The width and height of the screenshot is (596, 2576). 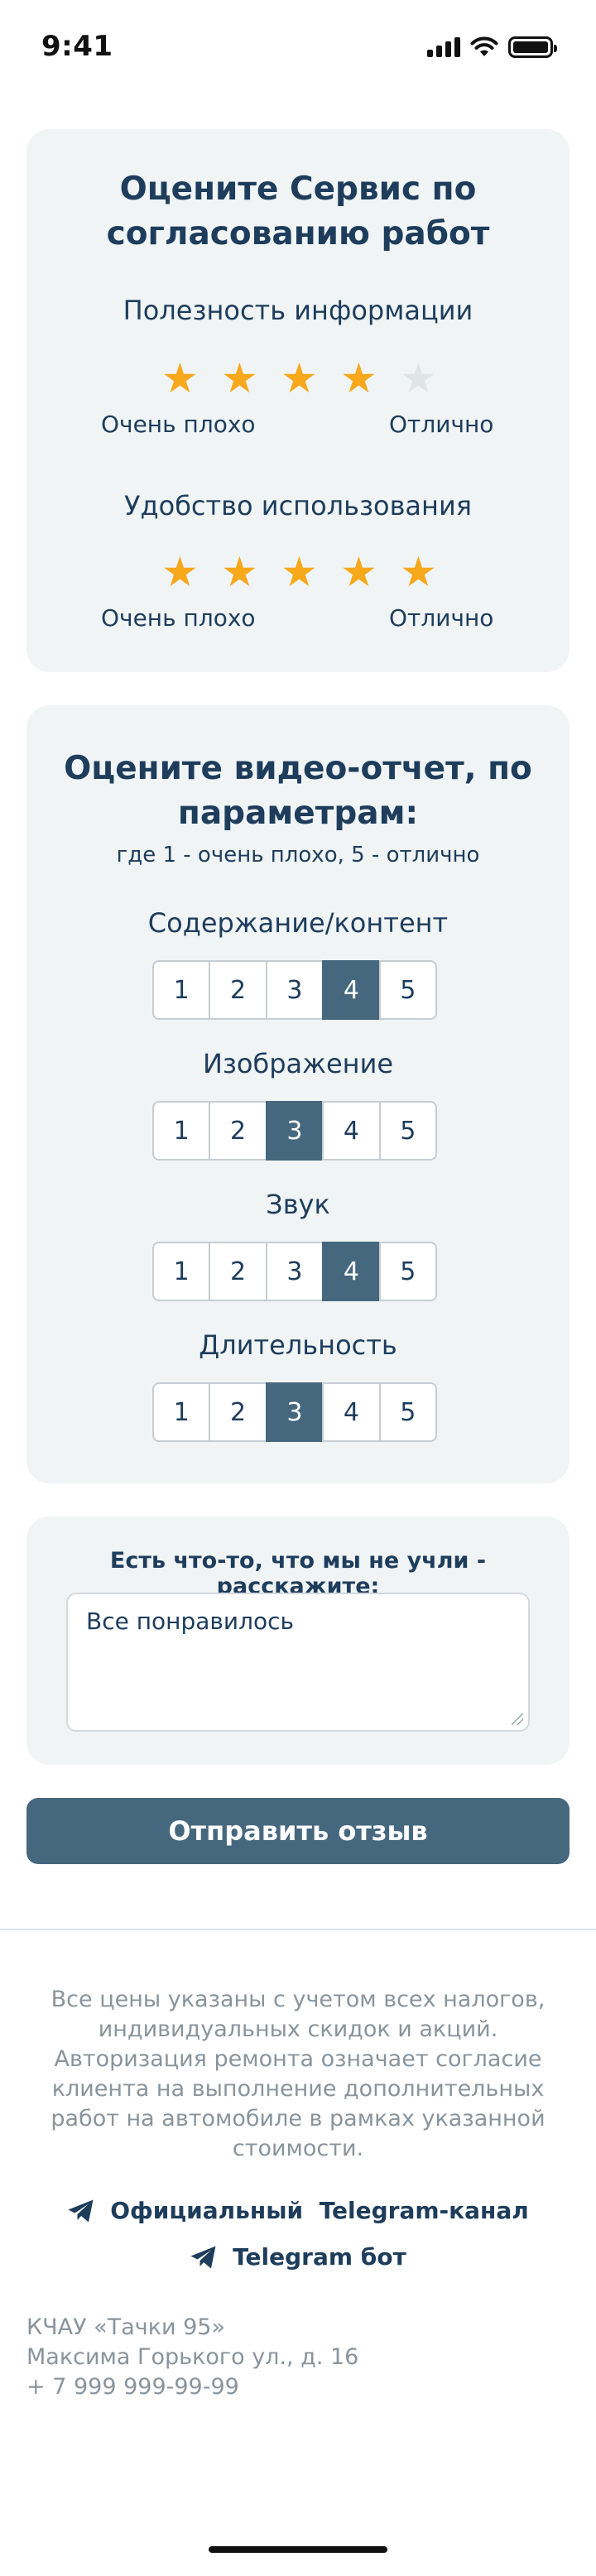 What do you see at coordinates (190, 1621) in the screenshot?
I see `feedback-text: Все понравилось` at bounding box center [190, 1621].